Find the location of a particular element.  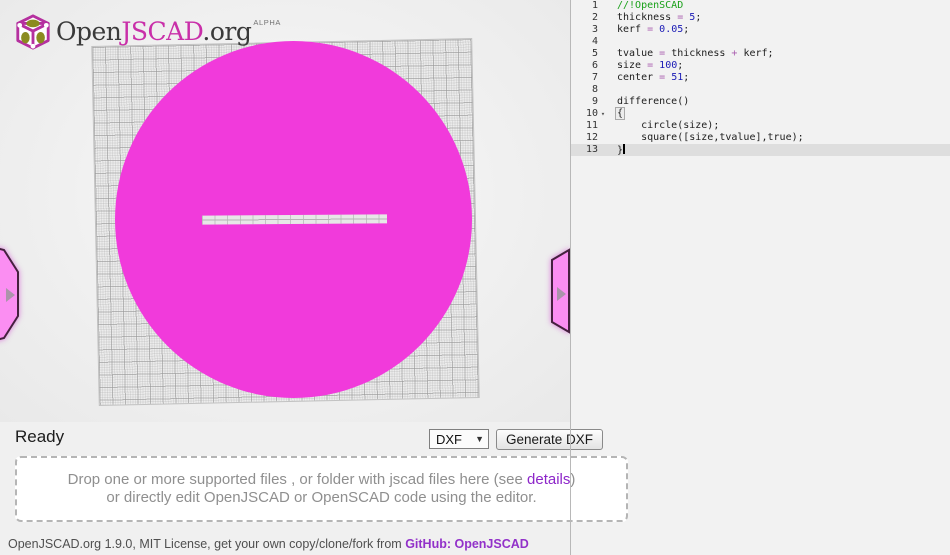

code-line: 6 size = 100; is located at coordinates (760, 66).